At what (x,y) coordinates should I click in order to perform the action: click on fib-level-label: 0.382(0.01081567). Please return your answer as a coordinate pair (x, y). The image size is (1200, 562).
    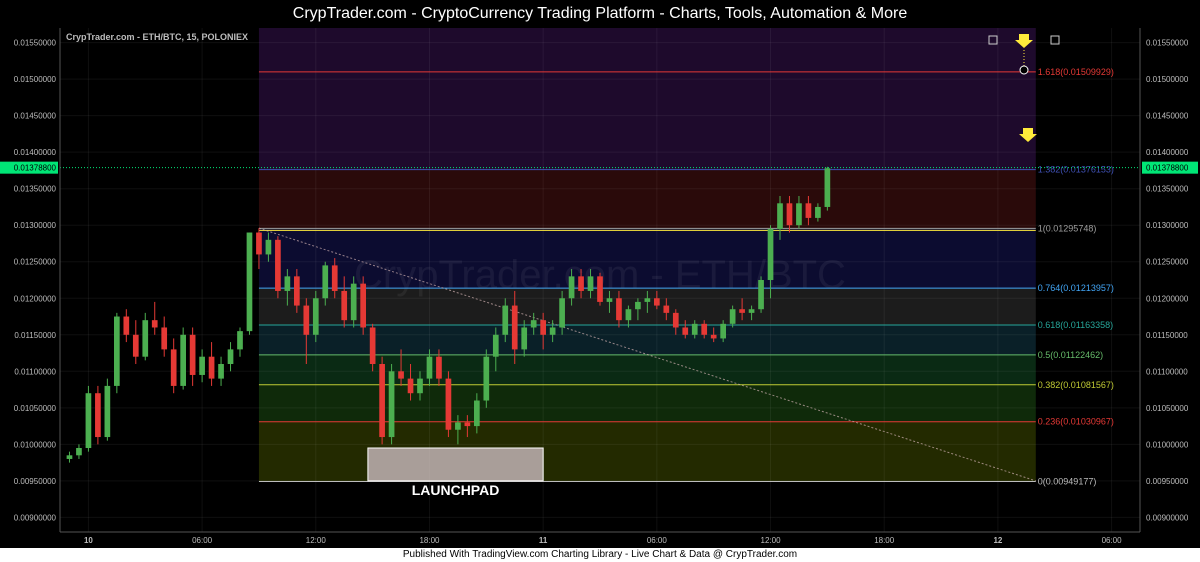
    Looking at the image, I should click on (1076, 385).